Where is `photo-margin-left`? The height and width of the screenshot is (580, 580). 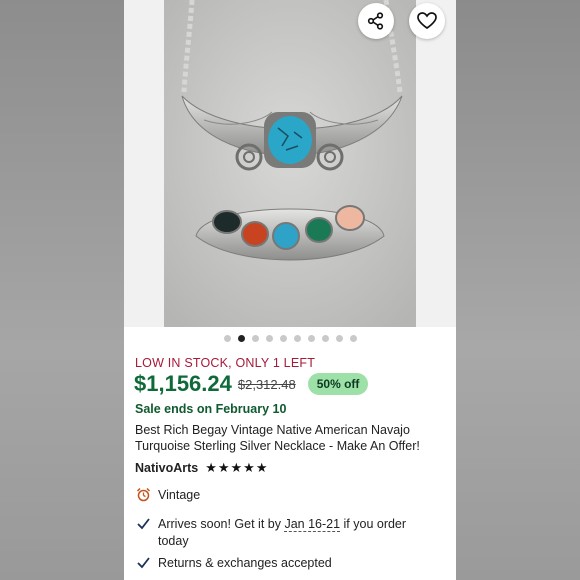 photo-margin-left is located at coordinates (144, 163).